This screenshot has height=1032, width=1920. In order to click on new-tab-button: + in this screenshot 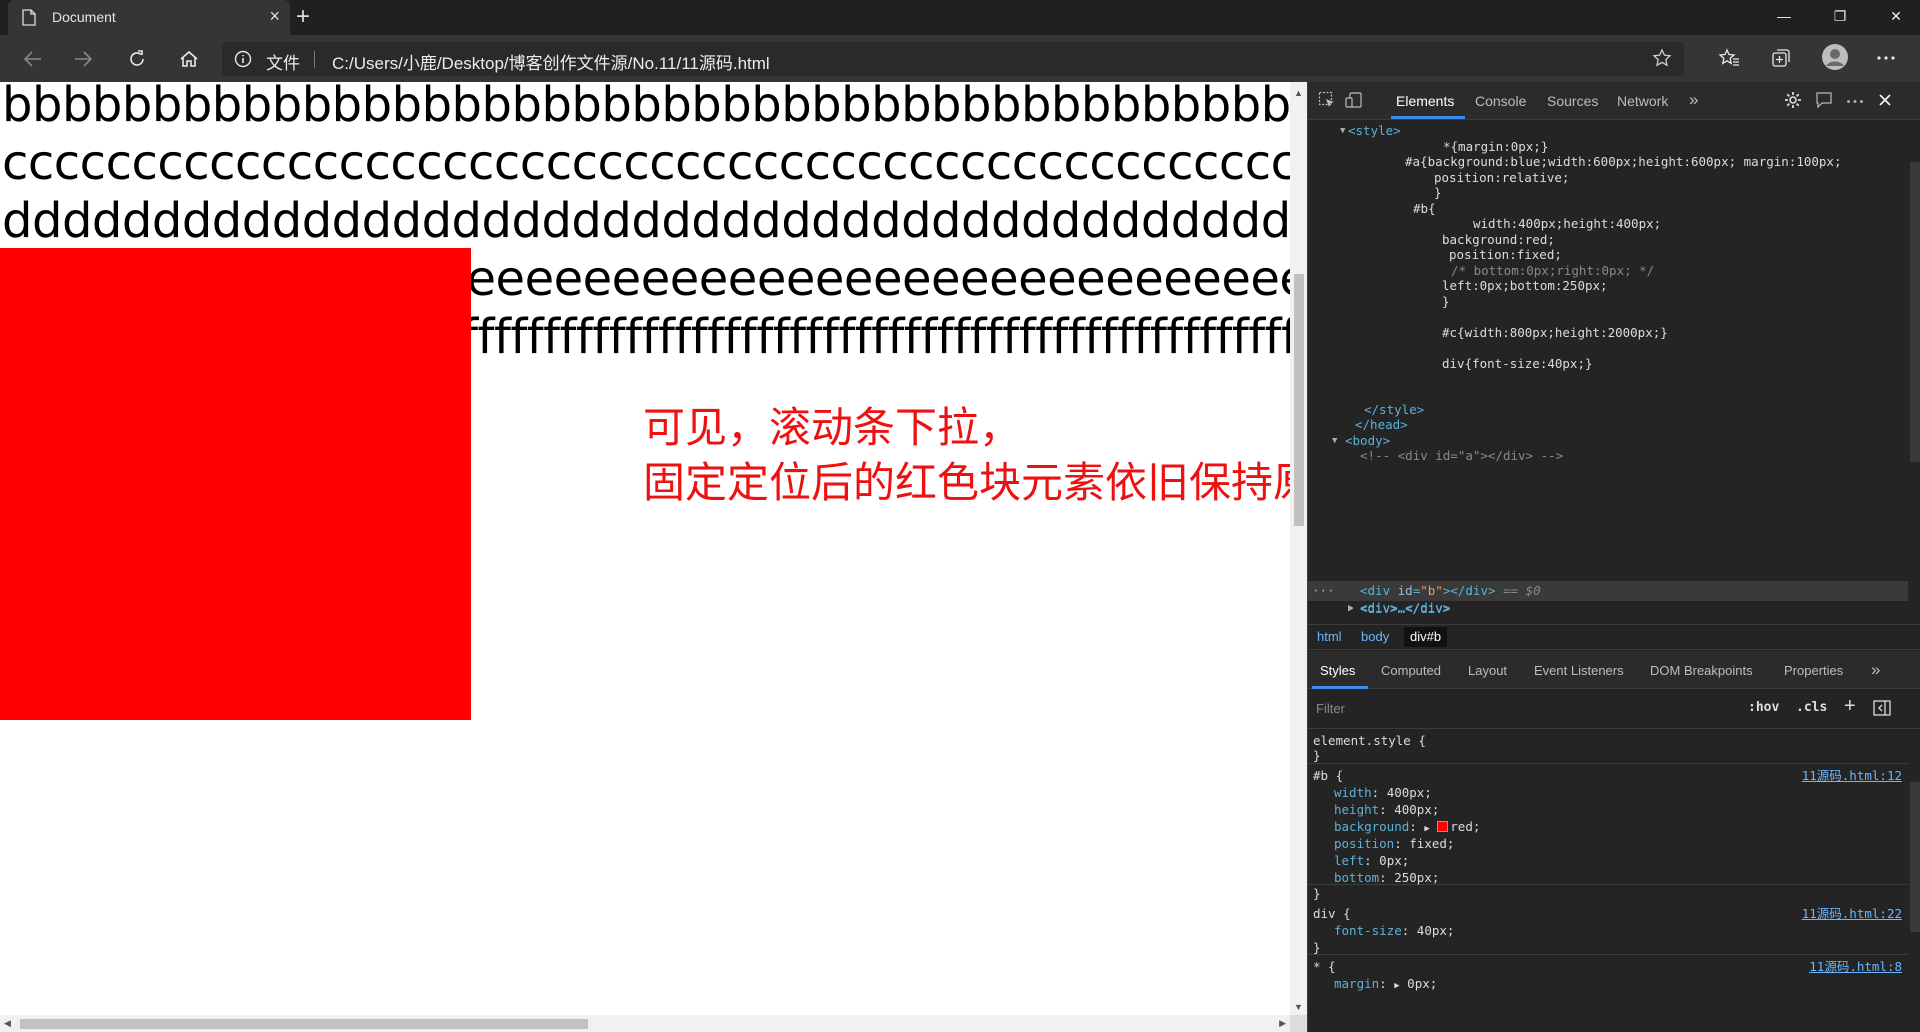, I will do `click(303, 17)`.